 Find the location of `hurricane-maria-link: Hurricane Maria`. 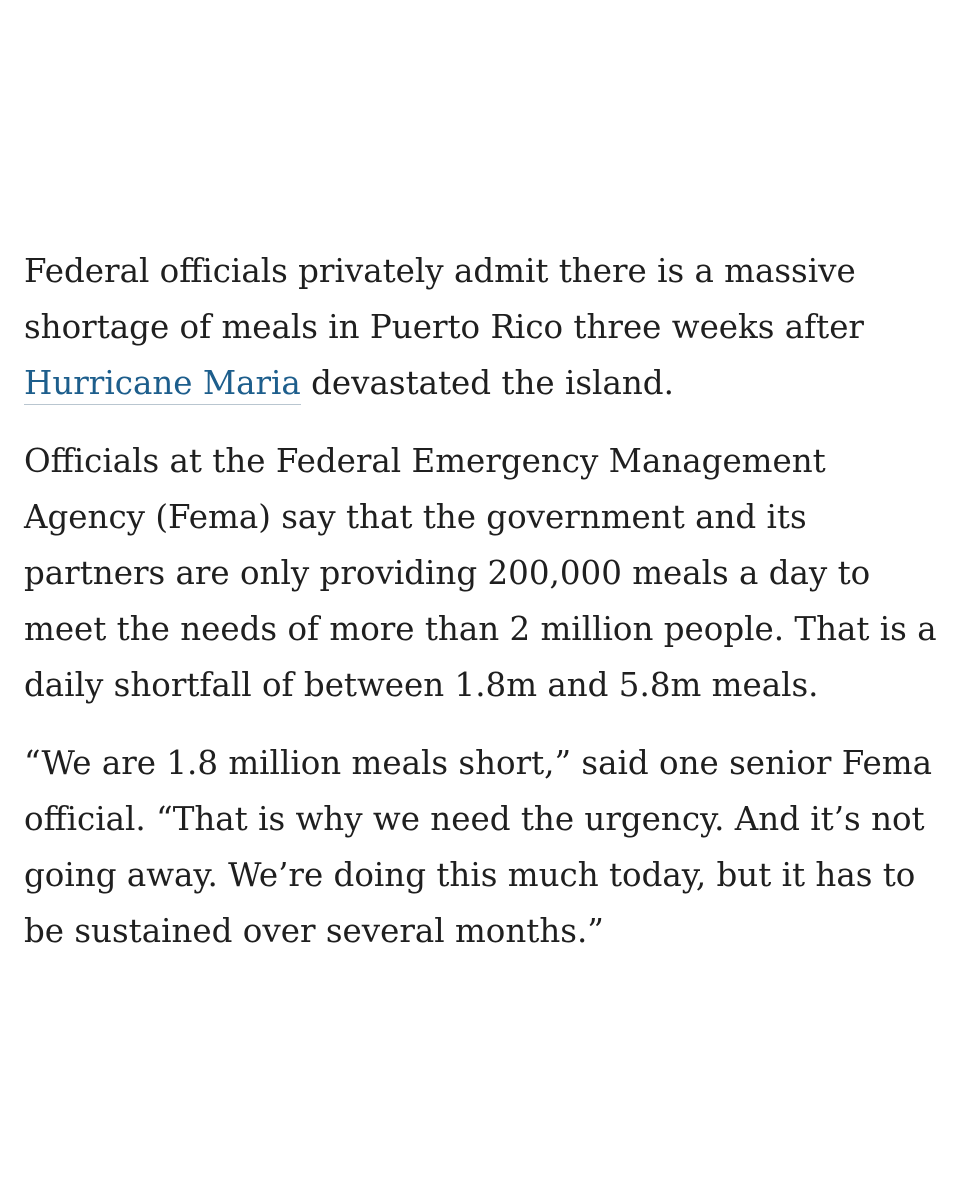

hurricane-maria-link: Hurricane Maria is located at coordinates (162, 384).